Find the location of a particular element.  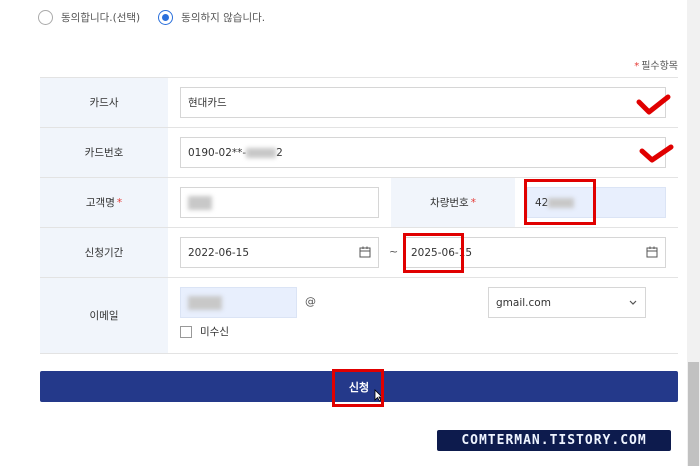

email-domain-value: gmail.com is located at coordinates (523, 302).